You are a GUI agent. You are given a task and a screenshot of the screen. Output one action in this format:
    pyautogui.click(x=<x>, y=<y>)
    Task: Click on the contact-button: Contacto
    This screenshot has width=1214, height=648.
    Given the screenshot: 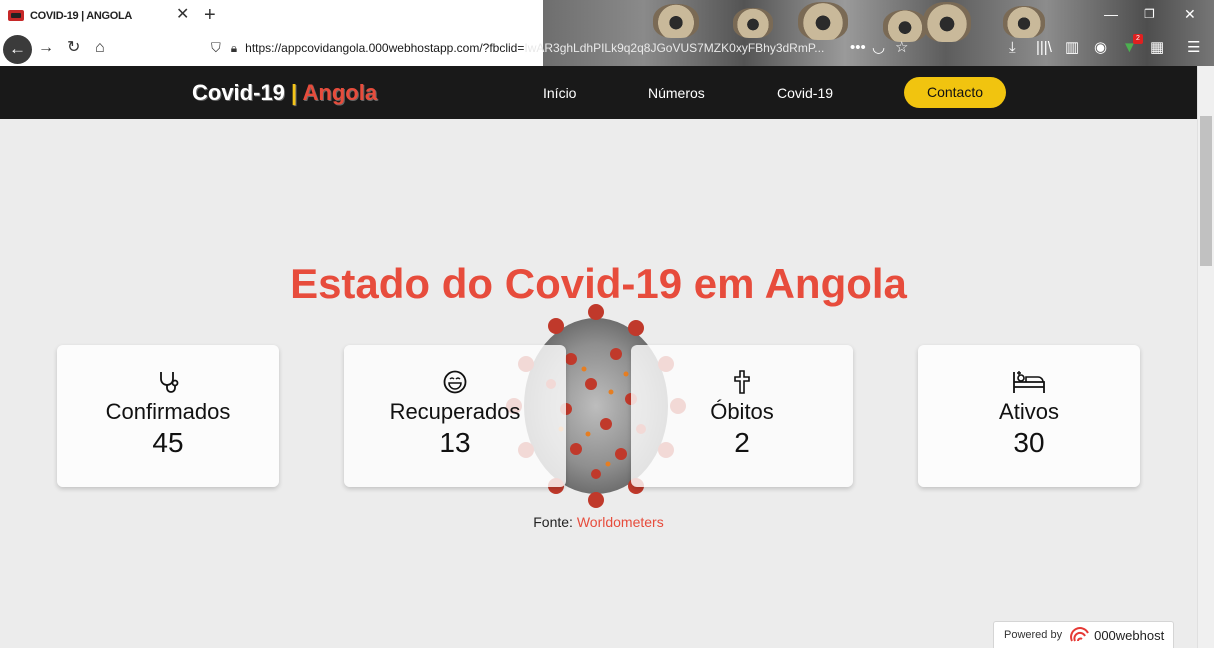 What is the action you would take?
    pyautogui.click(x=955, y=92)
    